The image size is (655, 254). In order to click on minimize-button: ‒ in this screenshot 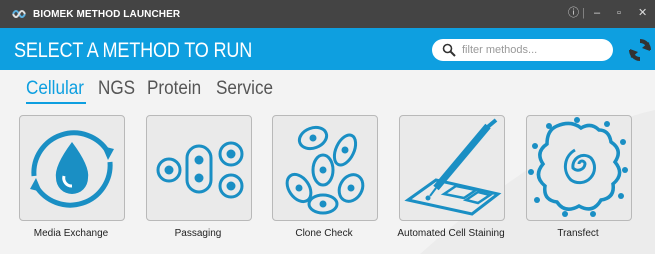, I will do `click(597, 13)`.